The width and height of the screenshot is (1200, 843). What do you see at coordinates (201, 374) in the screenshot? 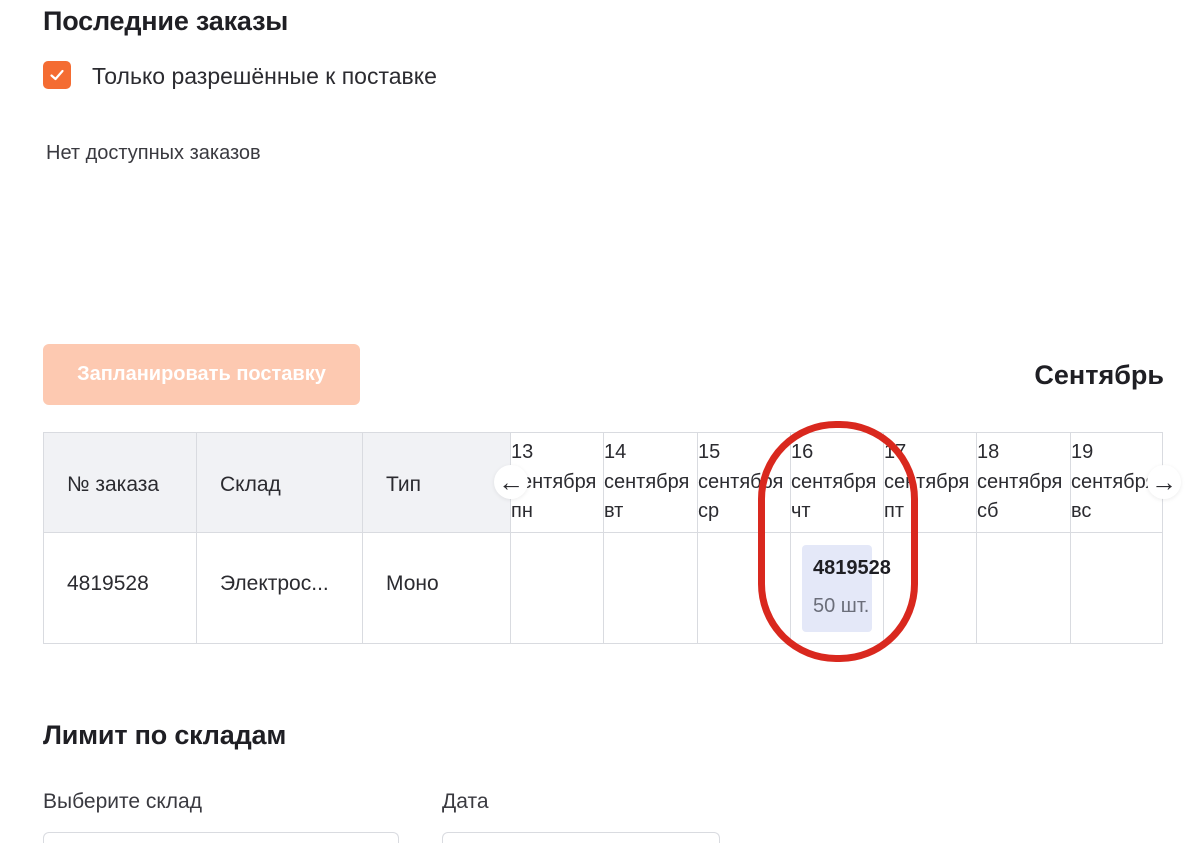
I see `plan-delivery-button: Запланировать поставку` at bounding box center [201, 374].